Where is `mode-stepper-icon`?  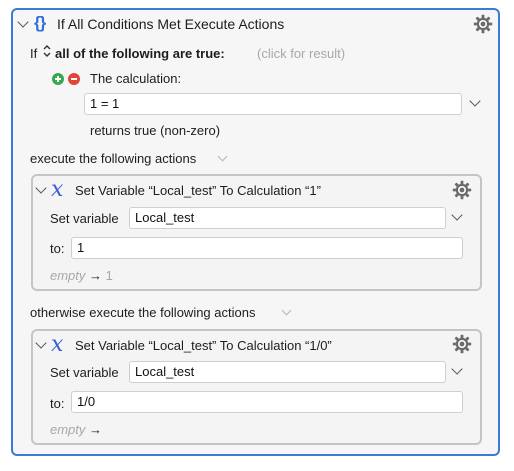 mode-stepper-icon is located at coordinates (47, 51).